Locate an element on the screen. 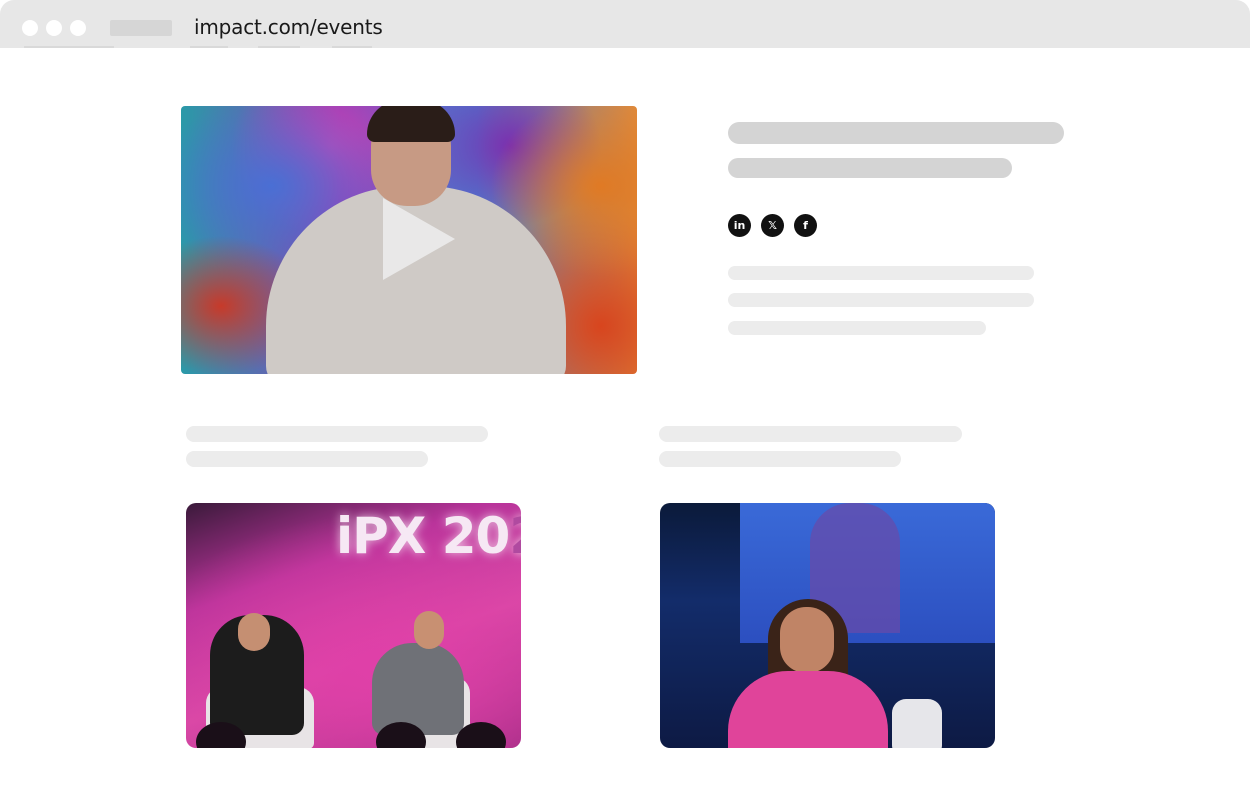  hero-video is located at coordinates (409, 240).